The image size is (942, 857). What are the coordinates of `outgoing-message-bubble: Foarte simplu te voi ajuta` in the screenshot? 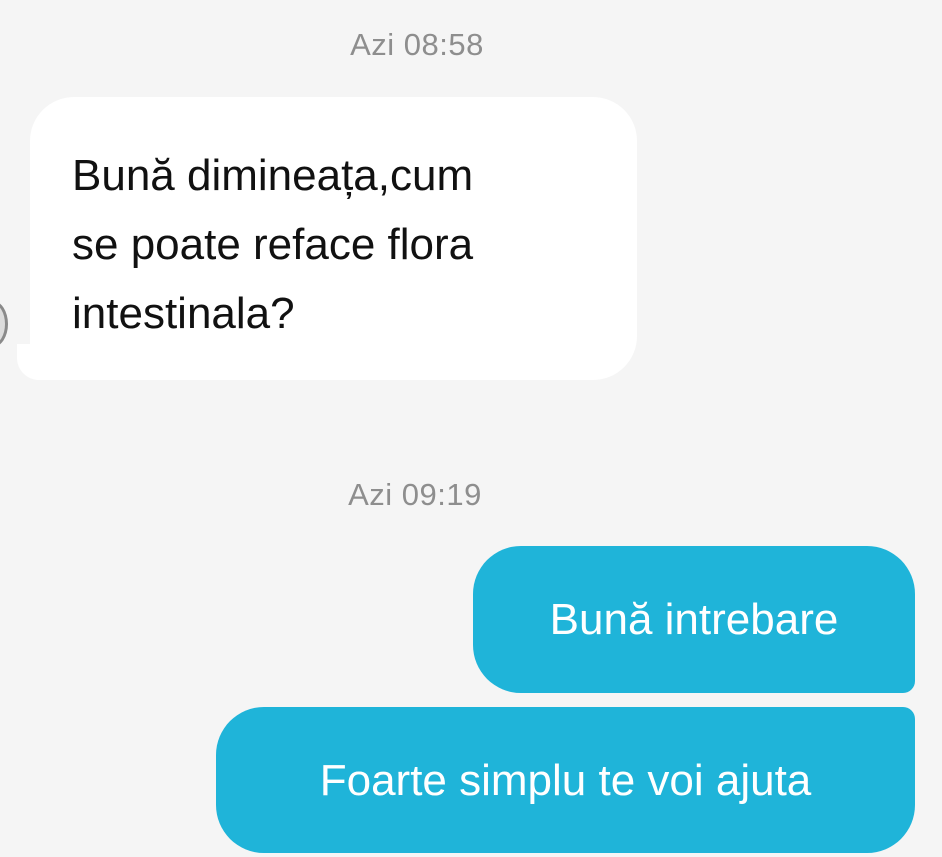 It's located at (565, 780).